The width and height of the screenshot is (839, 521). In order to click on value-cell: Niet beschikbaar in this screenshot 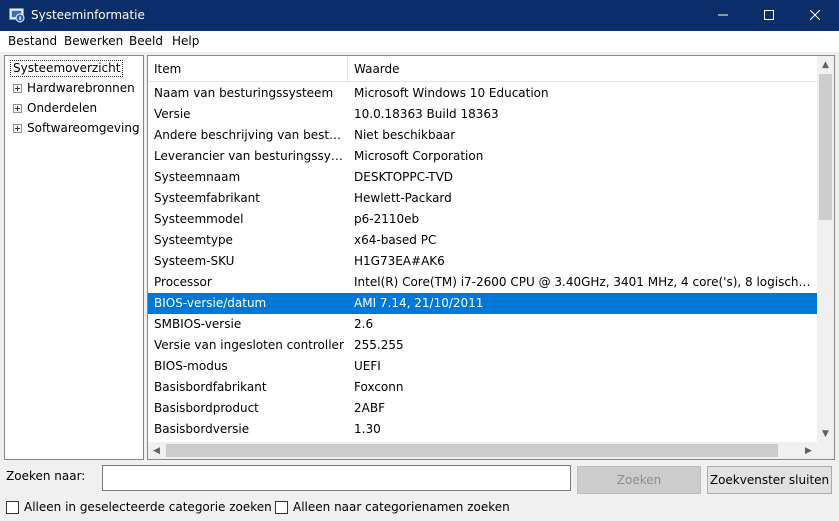, I will do `click(405, 135)`.